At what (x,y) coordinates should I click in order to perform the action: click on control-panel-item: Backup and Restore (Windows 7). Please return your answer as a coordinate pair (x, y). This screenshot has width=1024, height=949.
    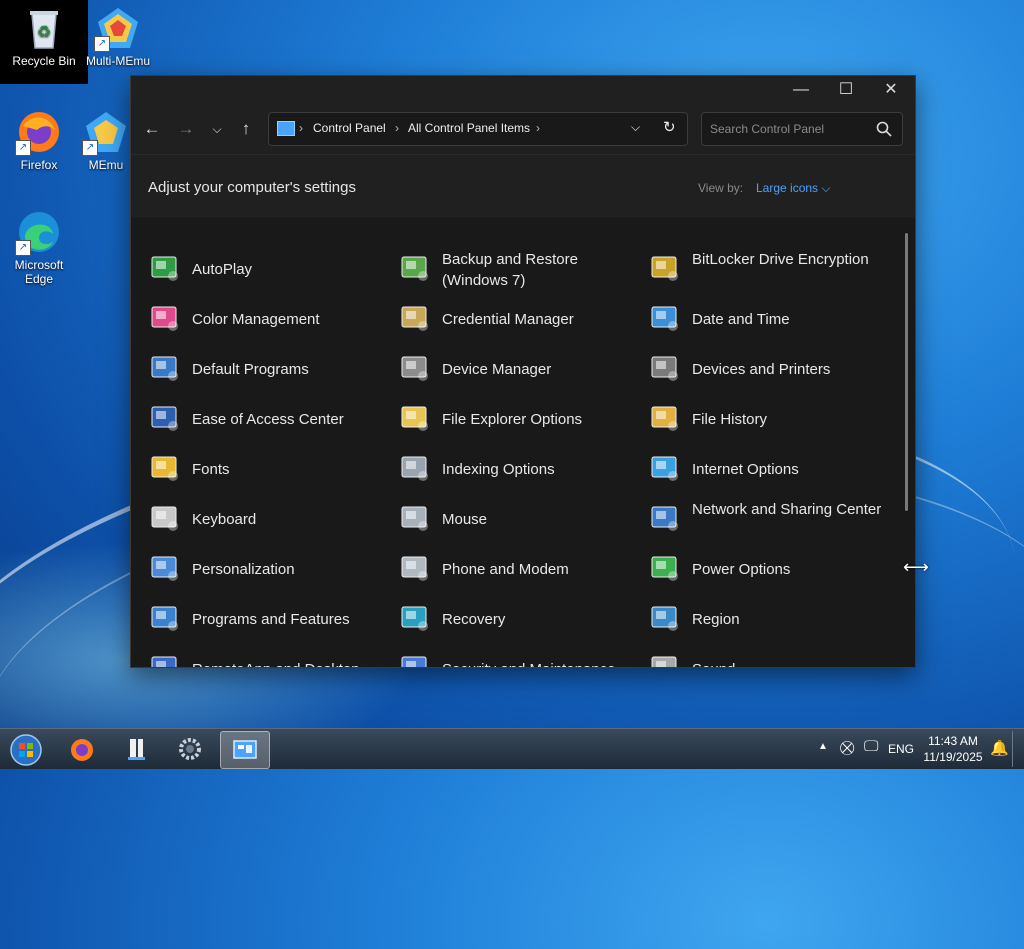
    Looking at the image, I should click on (518, 268).